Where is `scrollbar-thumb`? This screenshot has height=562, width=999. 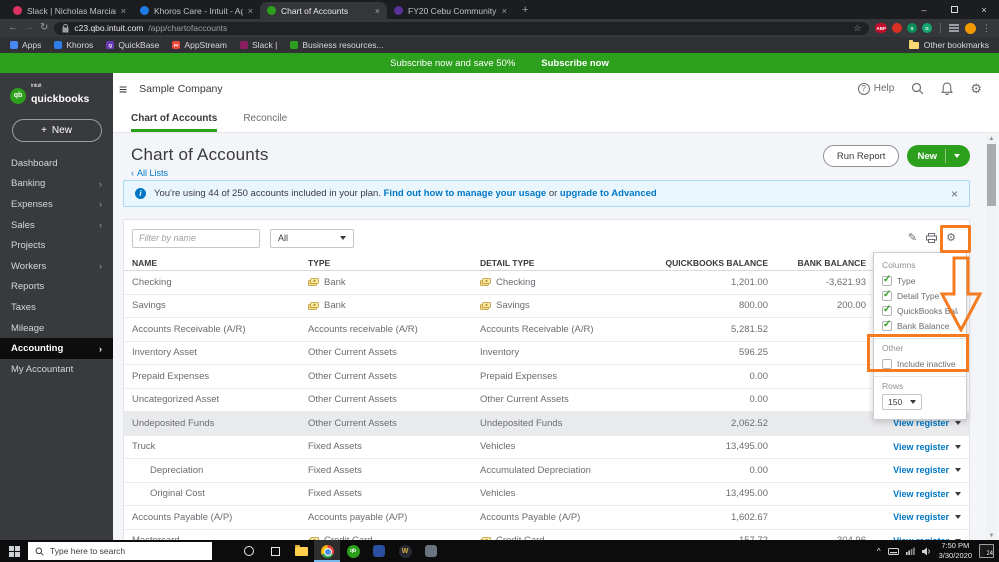 scrollbar-thumb is located at coordinates (991, 175).